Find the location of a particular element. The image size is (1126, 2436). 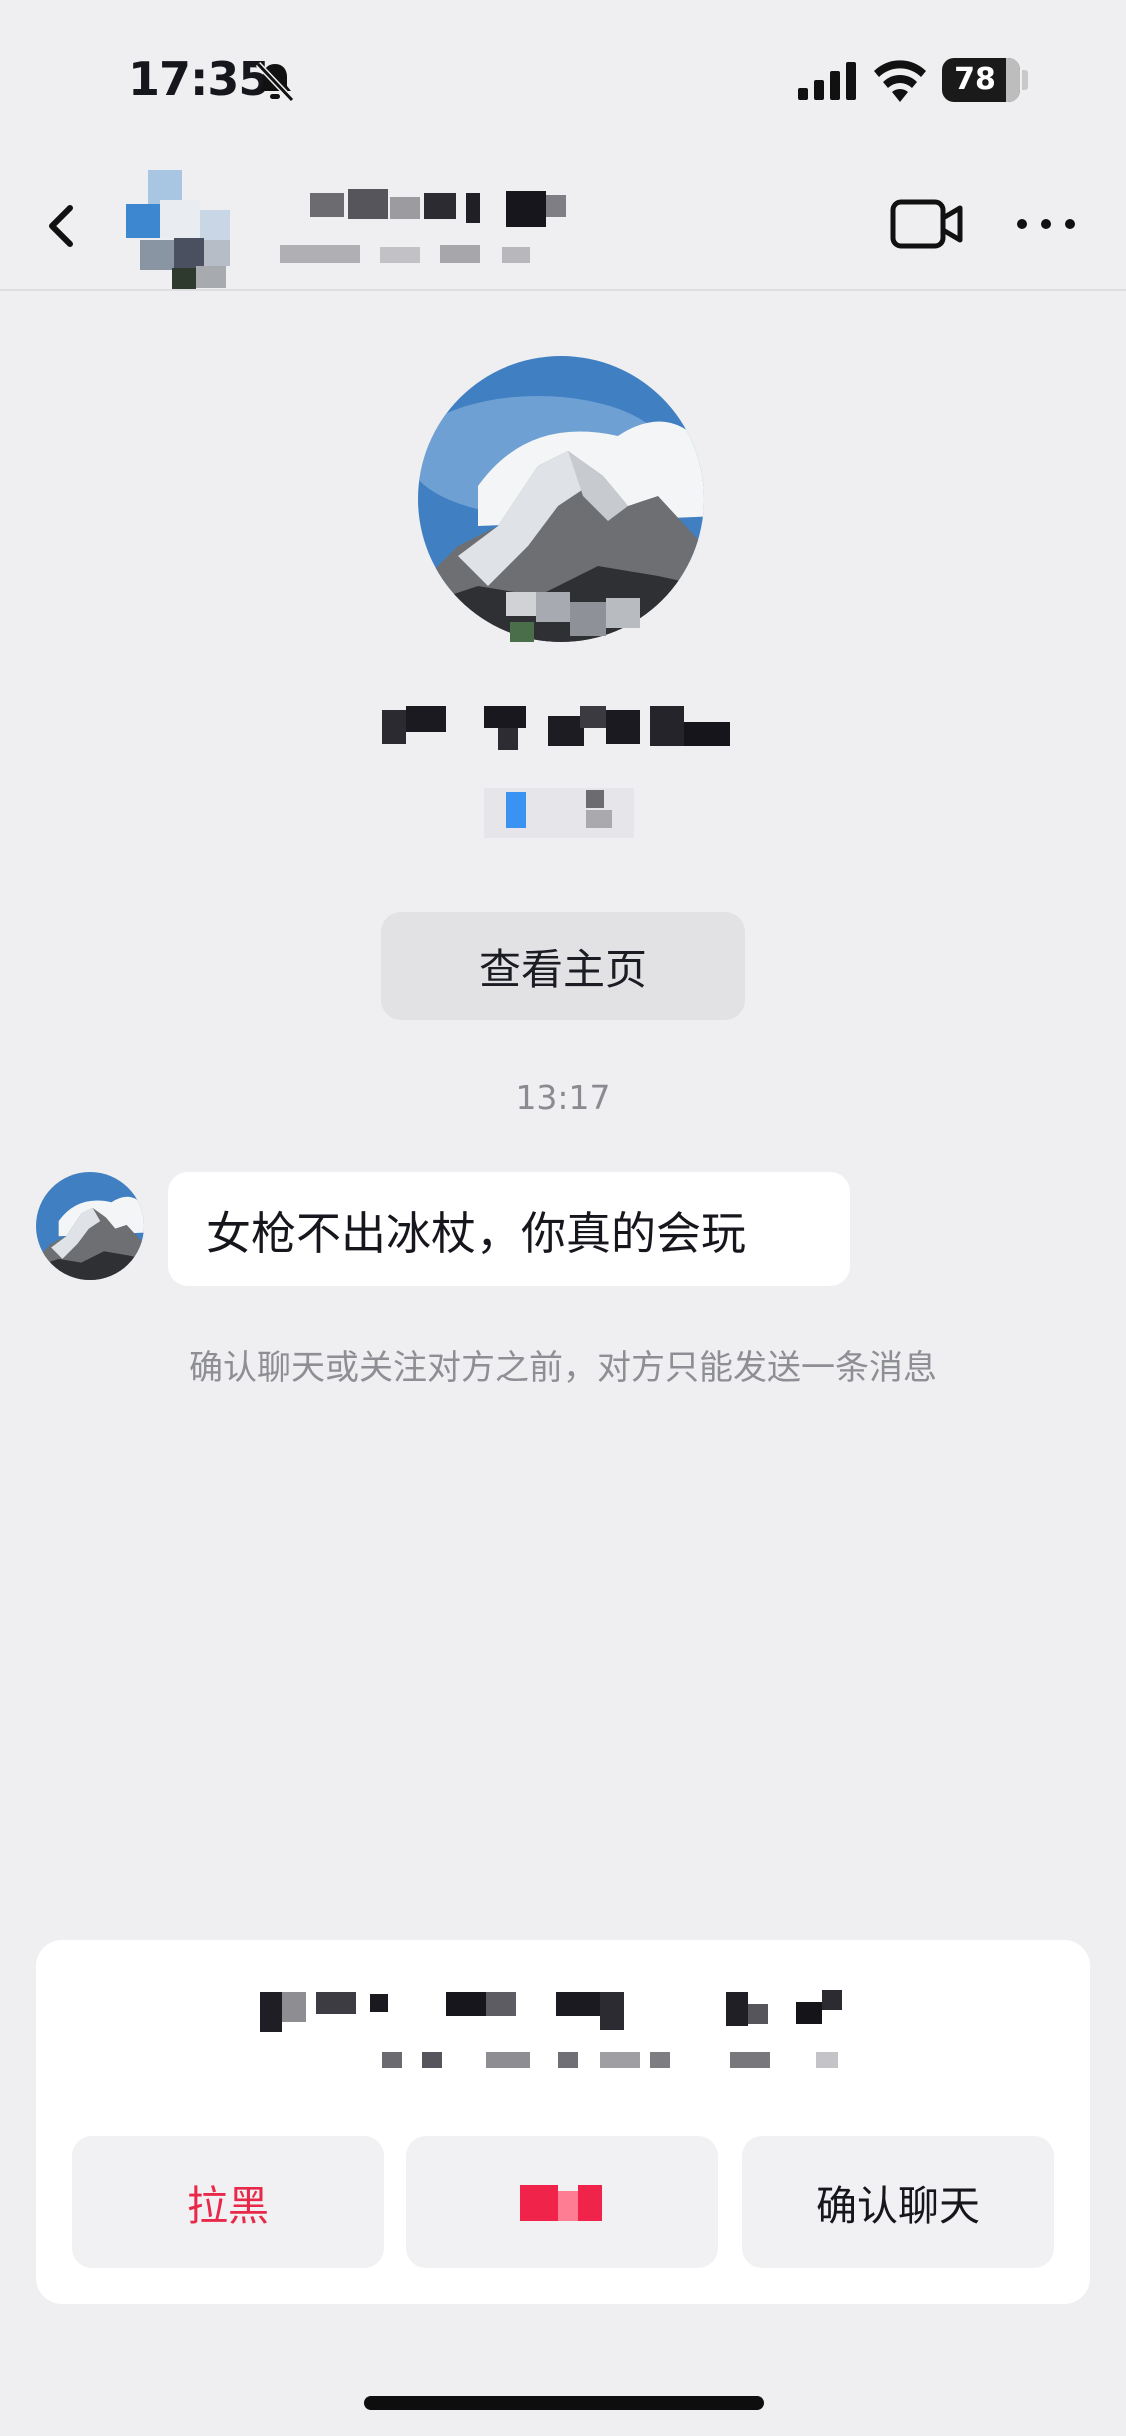

silent-bell-icon is located at coordinates (275, 82).